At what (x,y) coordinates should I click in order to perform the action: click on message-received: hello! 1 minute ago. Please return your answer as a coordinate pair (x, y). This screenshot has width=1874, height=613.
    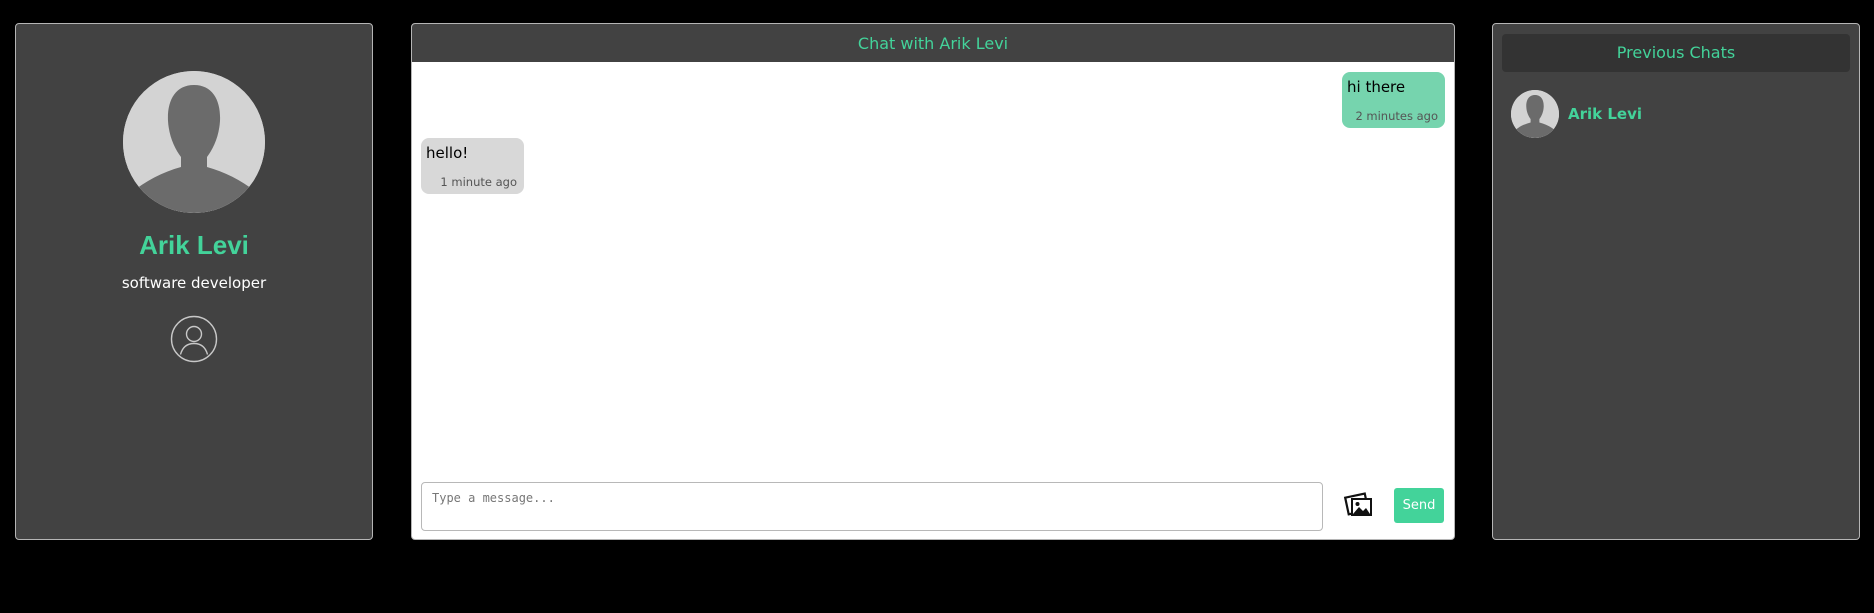
    Looking at the image, I should click on (472, 166).